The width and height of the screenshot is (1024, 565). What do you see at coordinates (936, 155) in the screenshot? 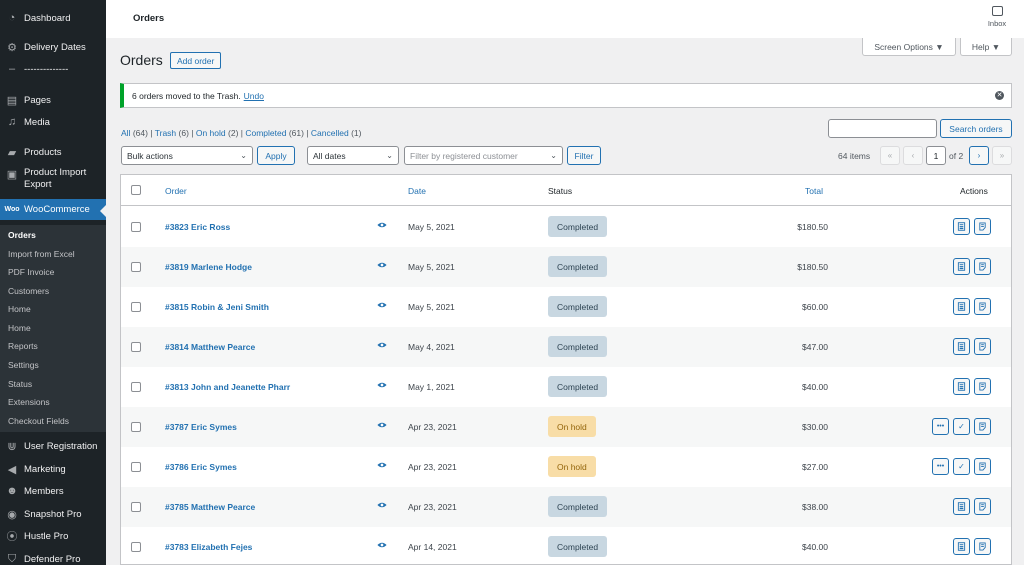
I see `current-page-input: 1` at bounding box center [936, 155].